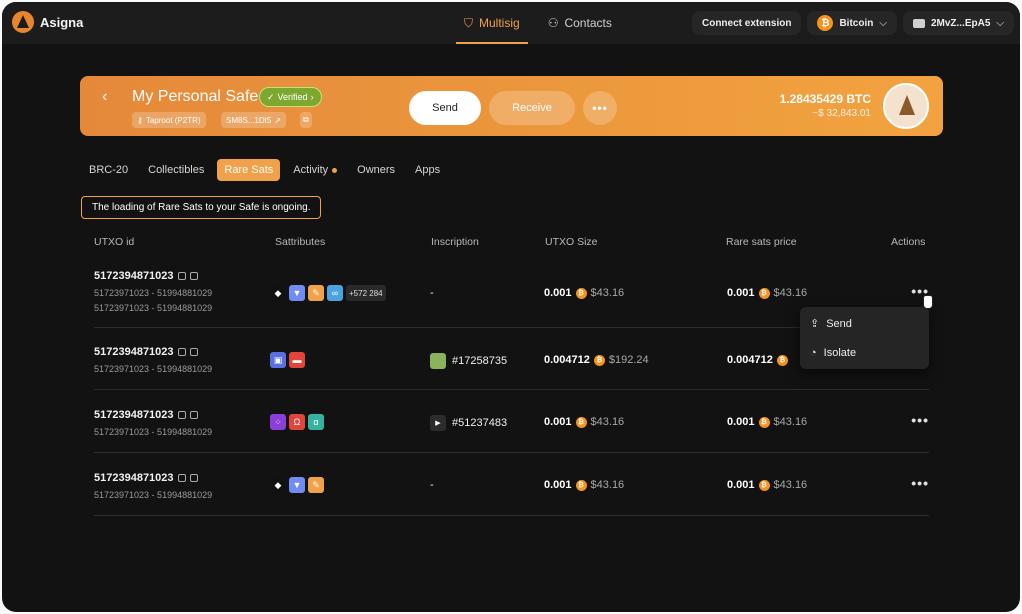 The height and width of the screenshot is (614, 1022). What do you see at coordinates (469, 22) in the screenshot?
I see `shield-icon: ⛉` at bounding box center [469, 22].